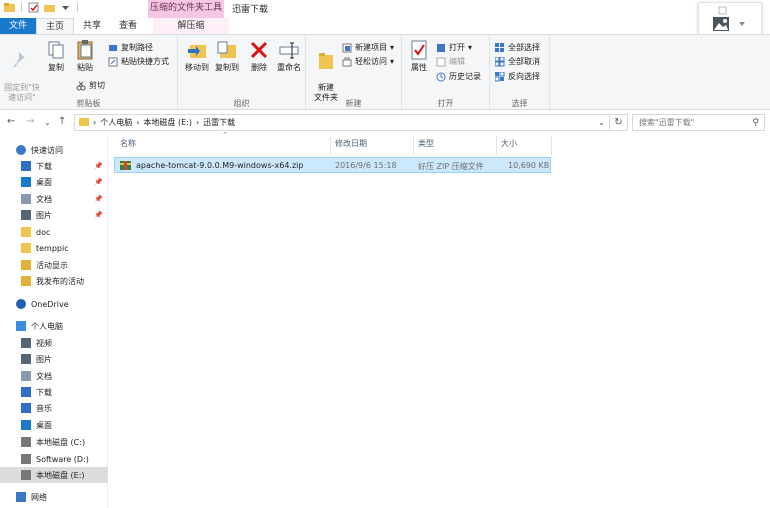  I want to click on sidebar-item-label: 本地磁盘 (C:), so click(61, 442).